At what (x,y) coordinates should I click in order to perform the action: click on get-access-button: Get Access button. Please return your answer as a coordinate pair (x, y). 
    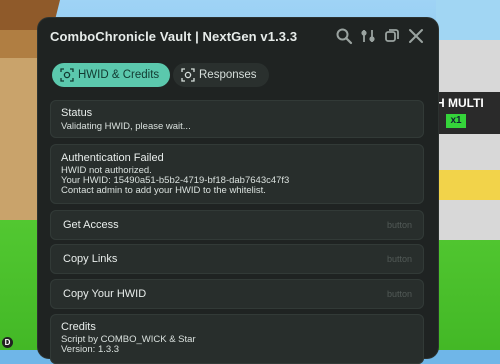
    Looking at the image, I should click on (237, 225).